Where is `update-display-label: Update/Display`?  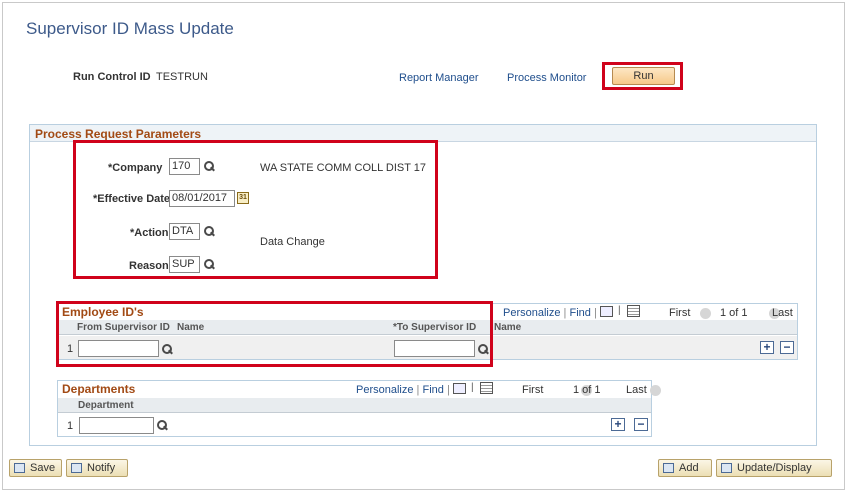 update-display-label: Update/Display is located at coordinates (774, 468).